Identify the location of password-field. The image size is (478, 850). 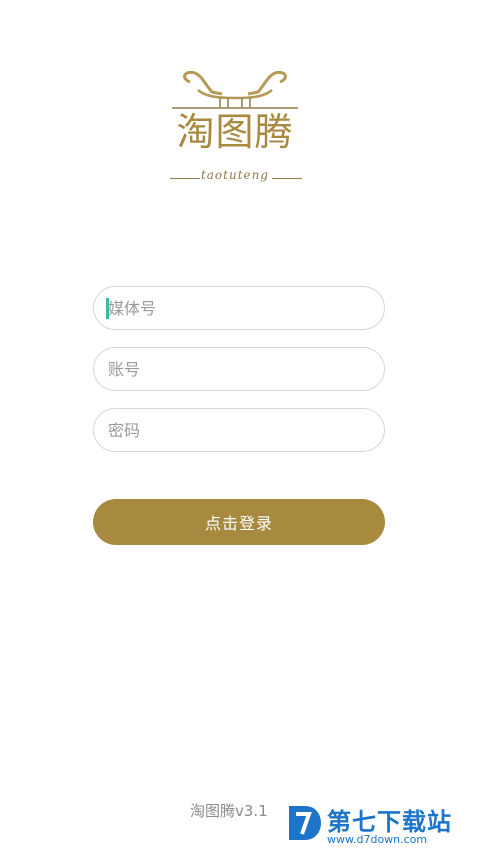
(239, 430).